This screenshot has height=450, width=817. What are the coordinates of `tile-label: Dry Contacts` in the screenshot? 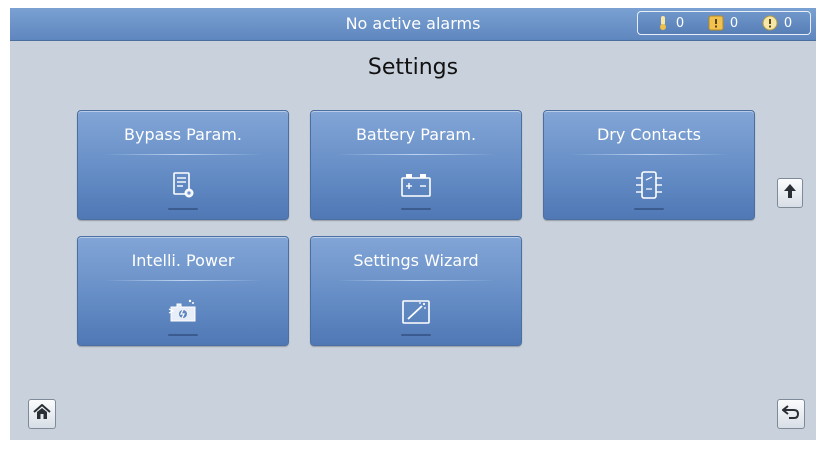 It's located at (649, 134).